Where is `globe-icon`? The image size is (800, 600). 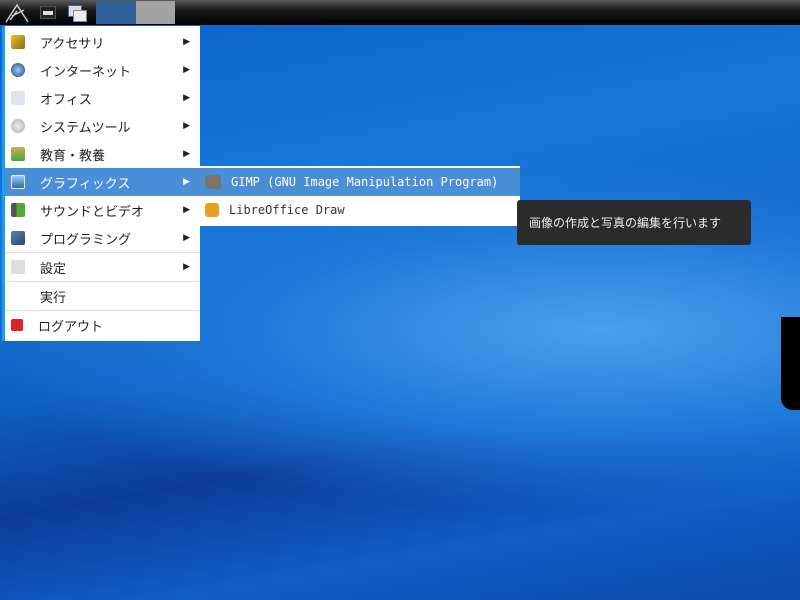
globe-icon is located at coordinates (18, 70).